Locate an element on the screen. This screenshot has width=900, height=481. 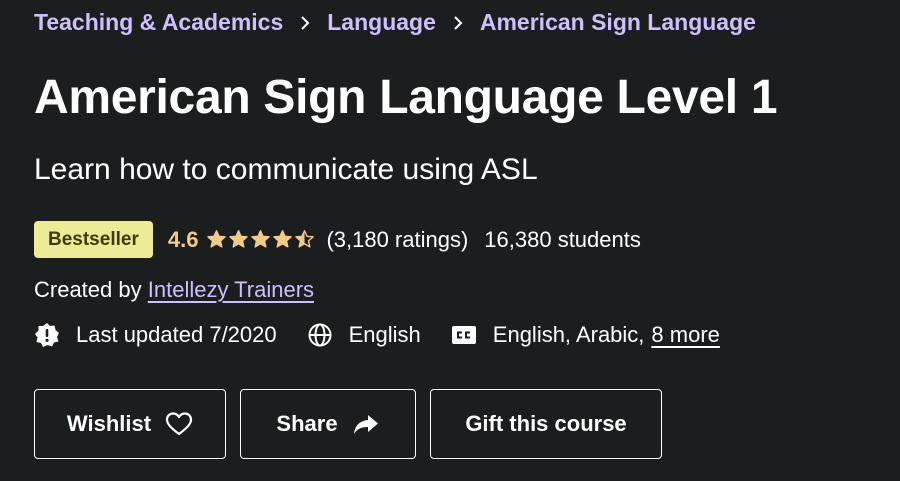
course-language: English is located at coordinates (364, 335).